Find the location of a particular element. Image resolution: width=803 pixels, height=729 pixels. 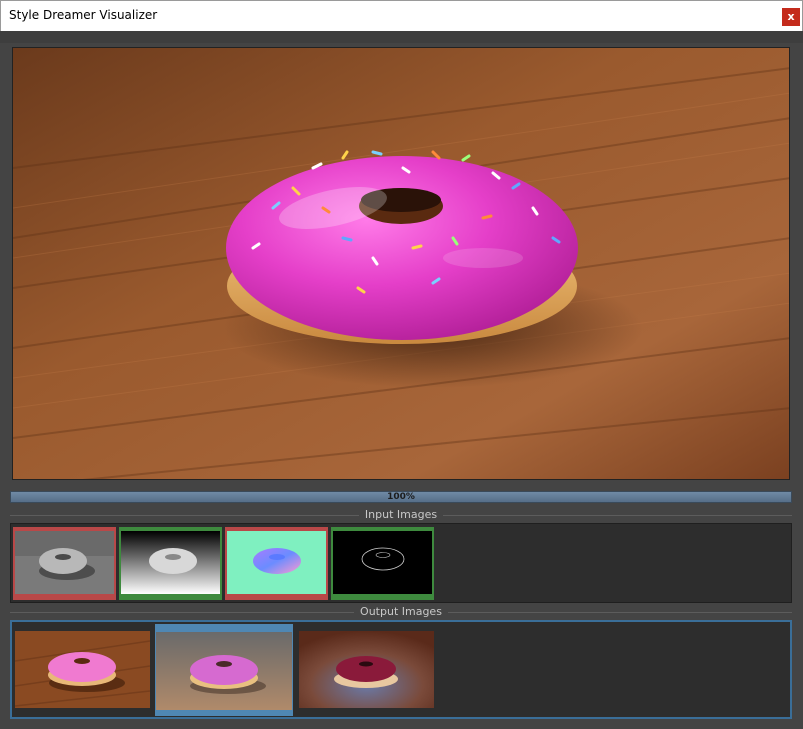

input-thumb-edge-map is located at coordinates (382, 563).